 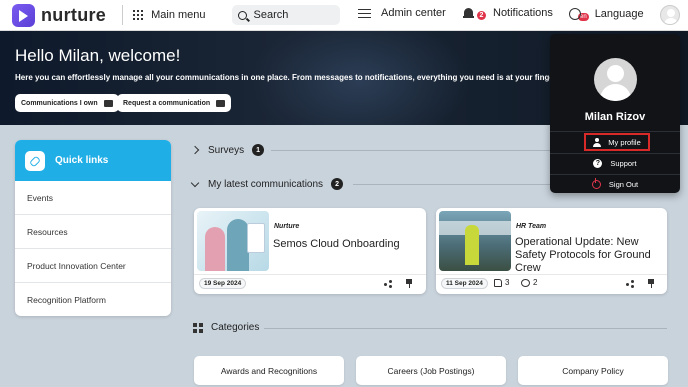 What do you see at coordinates (464, 283) in the screenshot?
I see `communication-date: 11 Sep 2024` at bounding box center [464, 283].